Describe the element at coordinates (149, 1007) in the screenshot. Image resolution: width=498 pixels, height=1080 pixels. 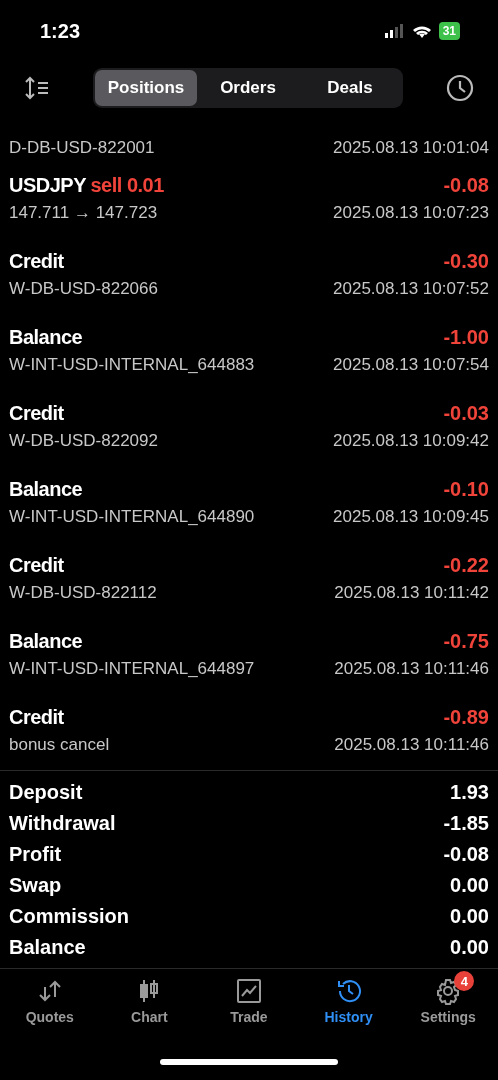
I see `tab-bar-item: Chart` at that location.